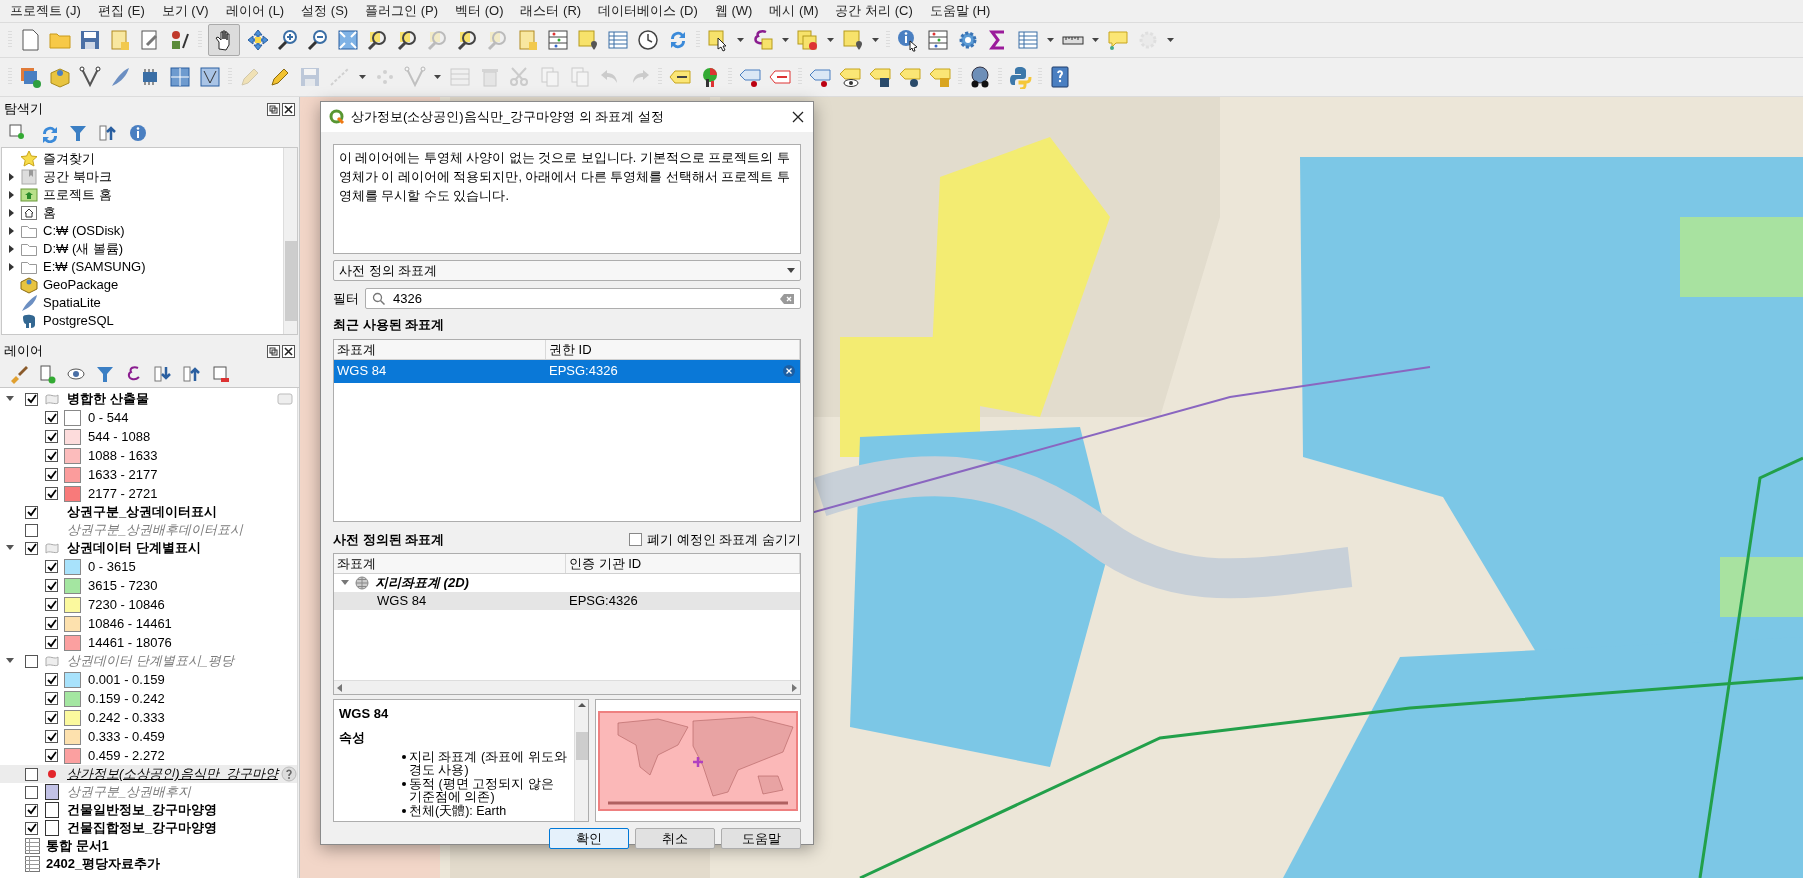 This screenshot has width=1803, height=878. I want to click on menu-item: 래스터 (R), so click(551, 11).